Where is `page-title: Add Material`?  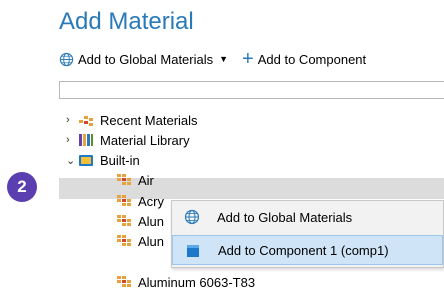
page-title: Add Material is located at coordinates (126, 21).